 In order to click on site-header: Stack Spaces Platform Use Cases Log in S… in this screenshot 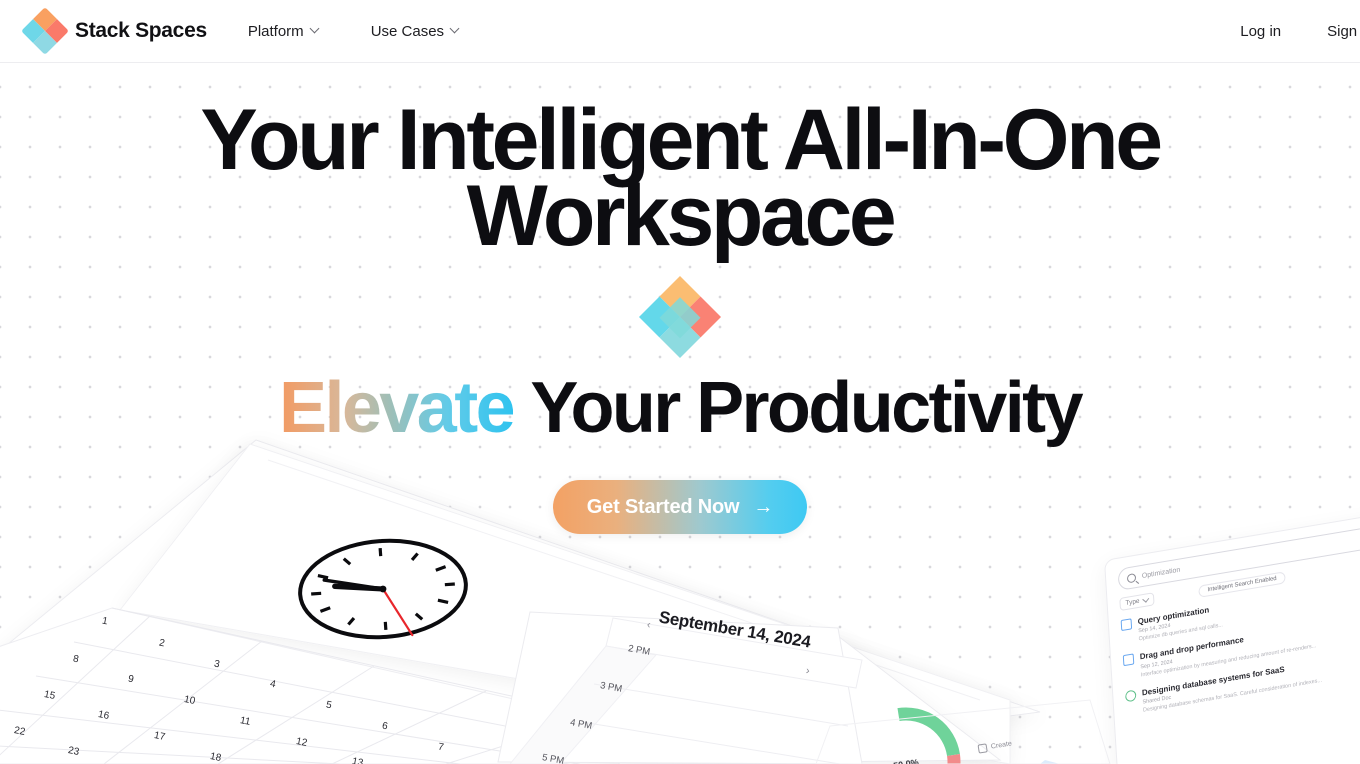, I will do `click(680, 31)`.